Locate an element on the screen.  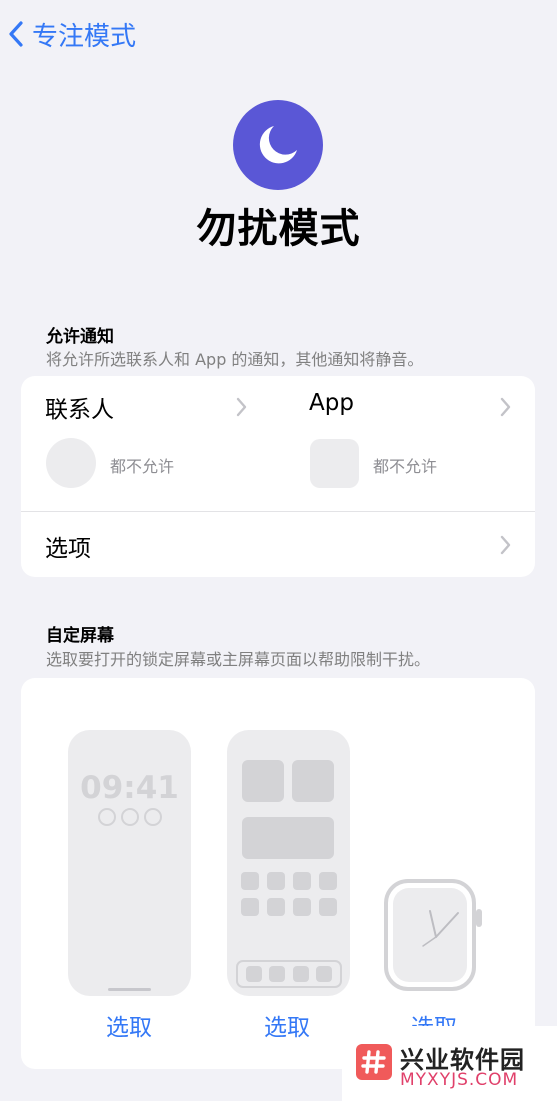
choose-lock-screen-button: 选取 is located at coordinates (129, 1025).